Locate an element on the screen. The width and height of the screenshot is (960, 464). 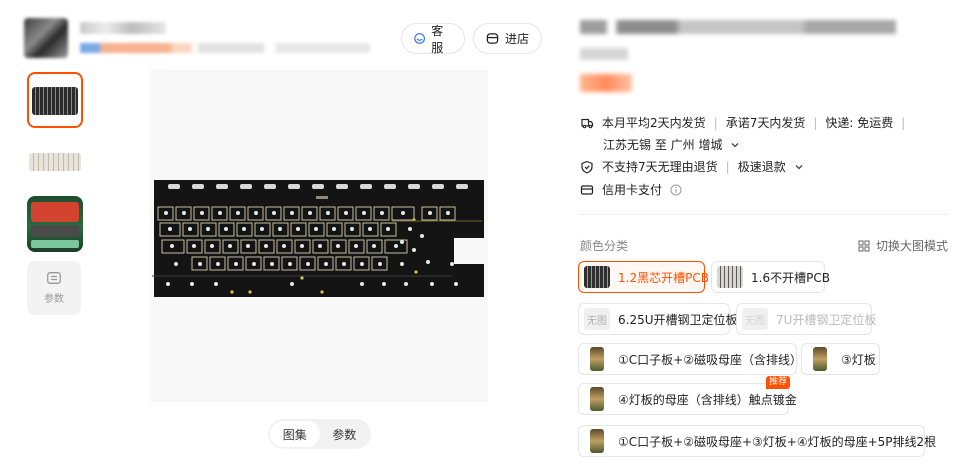
thumbnail-promo-text is located at coordinates (55, 244).